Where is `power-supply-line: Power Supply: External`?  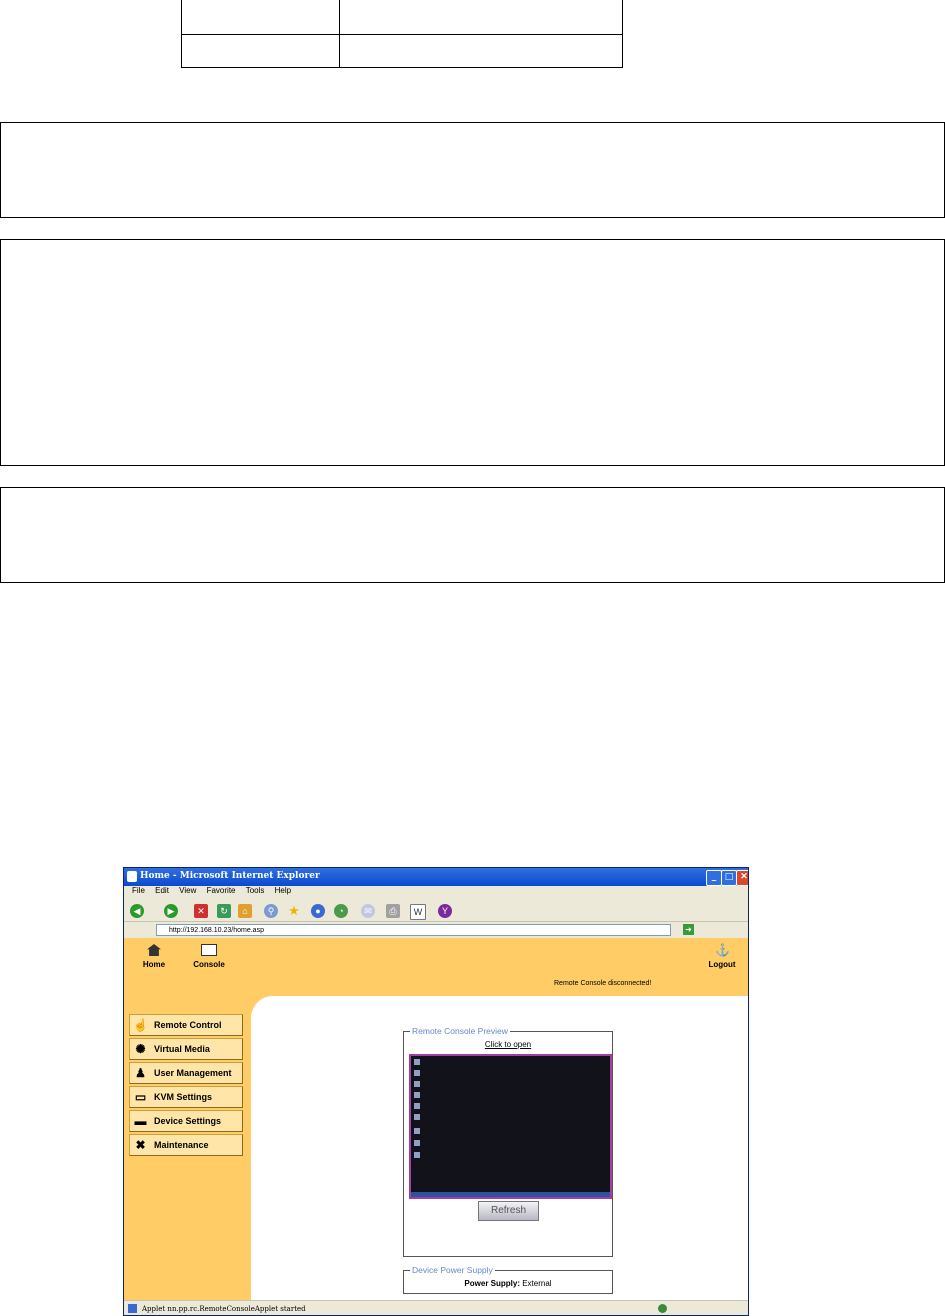 power-supply-line: Power Supply: External is located at coordinates (508, 1283).